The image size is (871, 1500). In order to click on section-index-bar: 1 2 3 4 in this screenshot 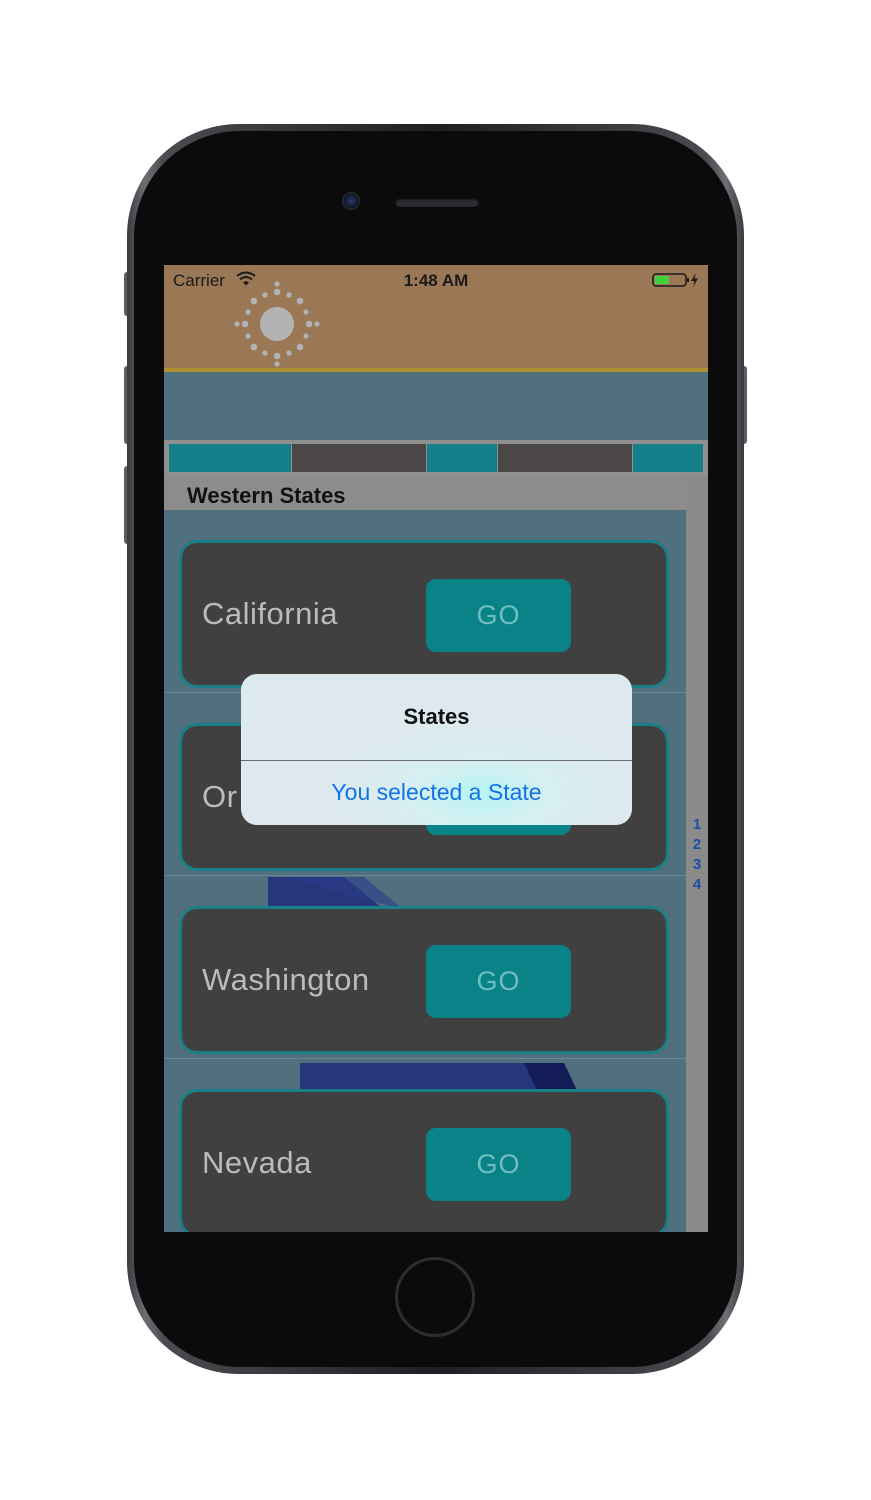, I will do `click(697, 854)`.